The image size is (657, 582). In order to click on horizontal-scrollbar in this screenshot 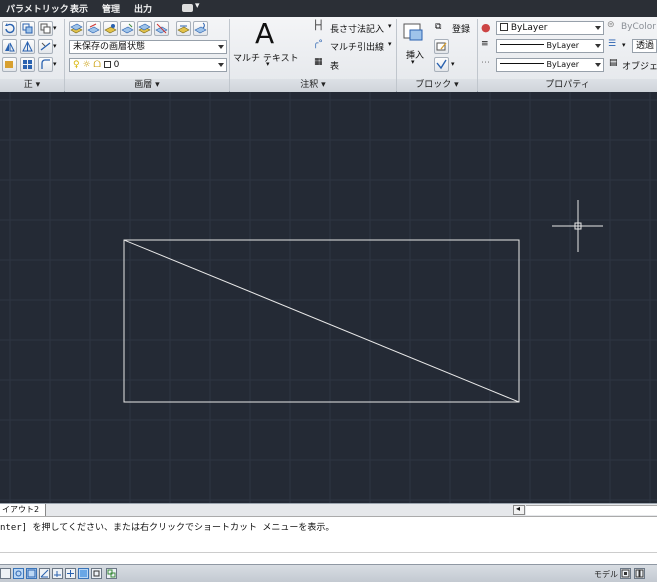, I will do `click(591, 510)`.